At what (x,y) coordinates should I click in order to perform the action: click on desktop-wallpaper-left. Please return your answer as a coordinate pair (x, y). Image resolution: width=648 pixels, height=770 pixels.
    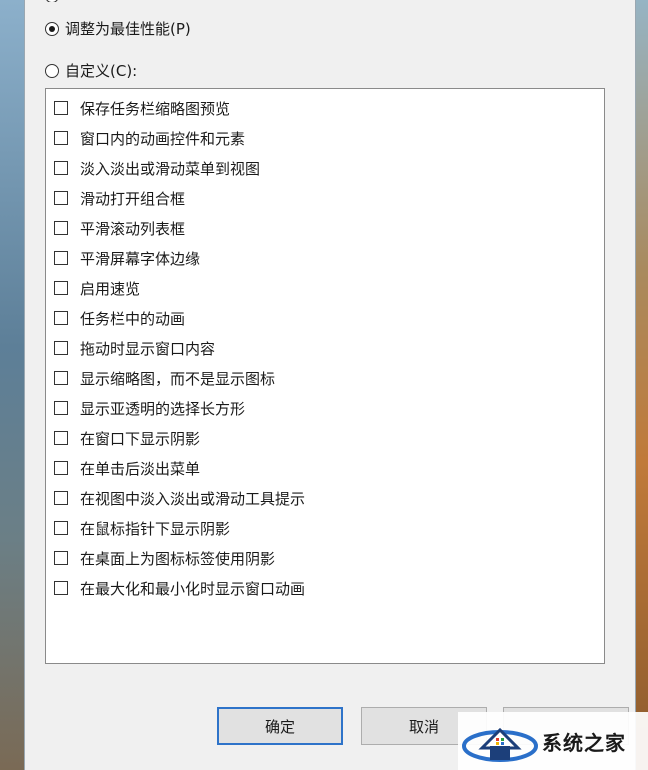
    Looking at the image, I should click on (12, 385).